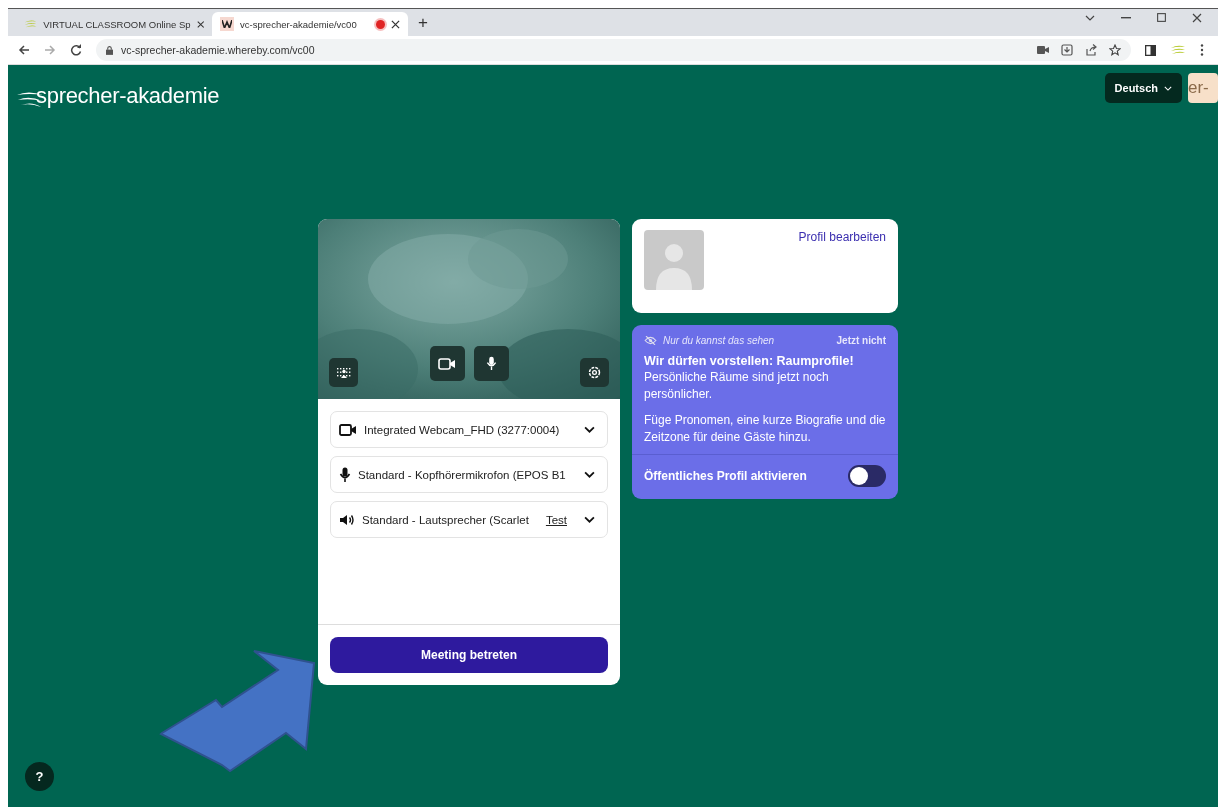 The height and width of the screenshot is (807, 1218). Describe the element at coordinates (469, 655) in the screenshot. I see `join-meeting-button: Meeting betreten` at that location.